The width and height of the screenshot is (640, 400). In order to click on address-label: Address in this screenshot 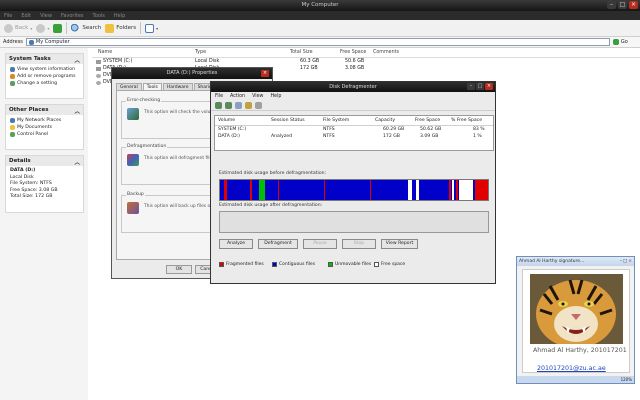, I will do `click(13, 42)`.